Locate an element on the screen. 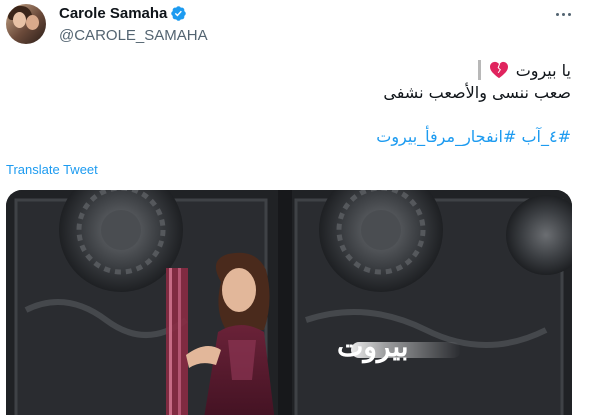  author-handle: @CAROLE_SAMAHA is located at coordinates (133, 35).